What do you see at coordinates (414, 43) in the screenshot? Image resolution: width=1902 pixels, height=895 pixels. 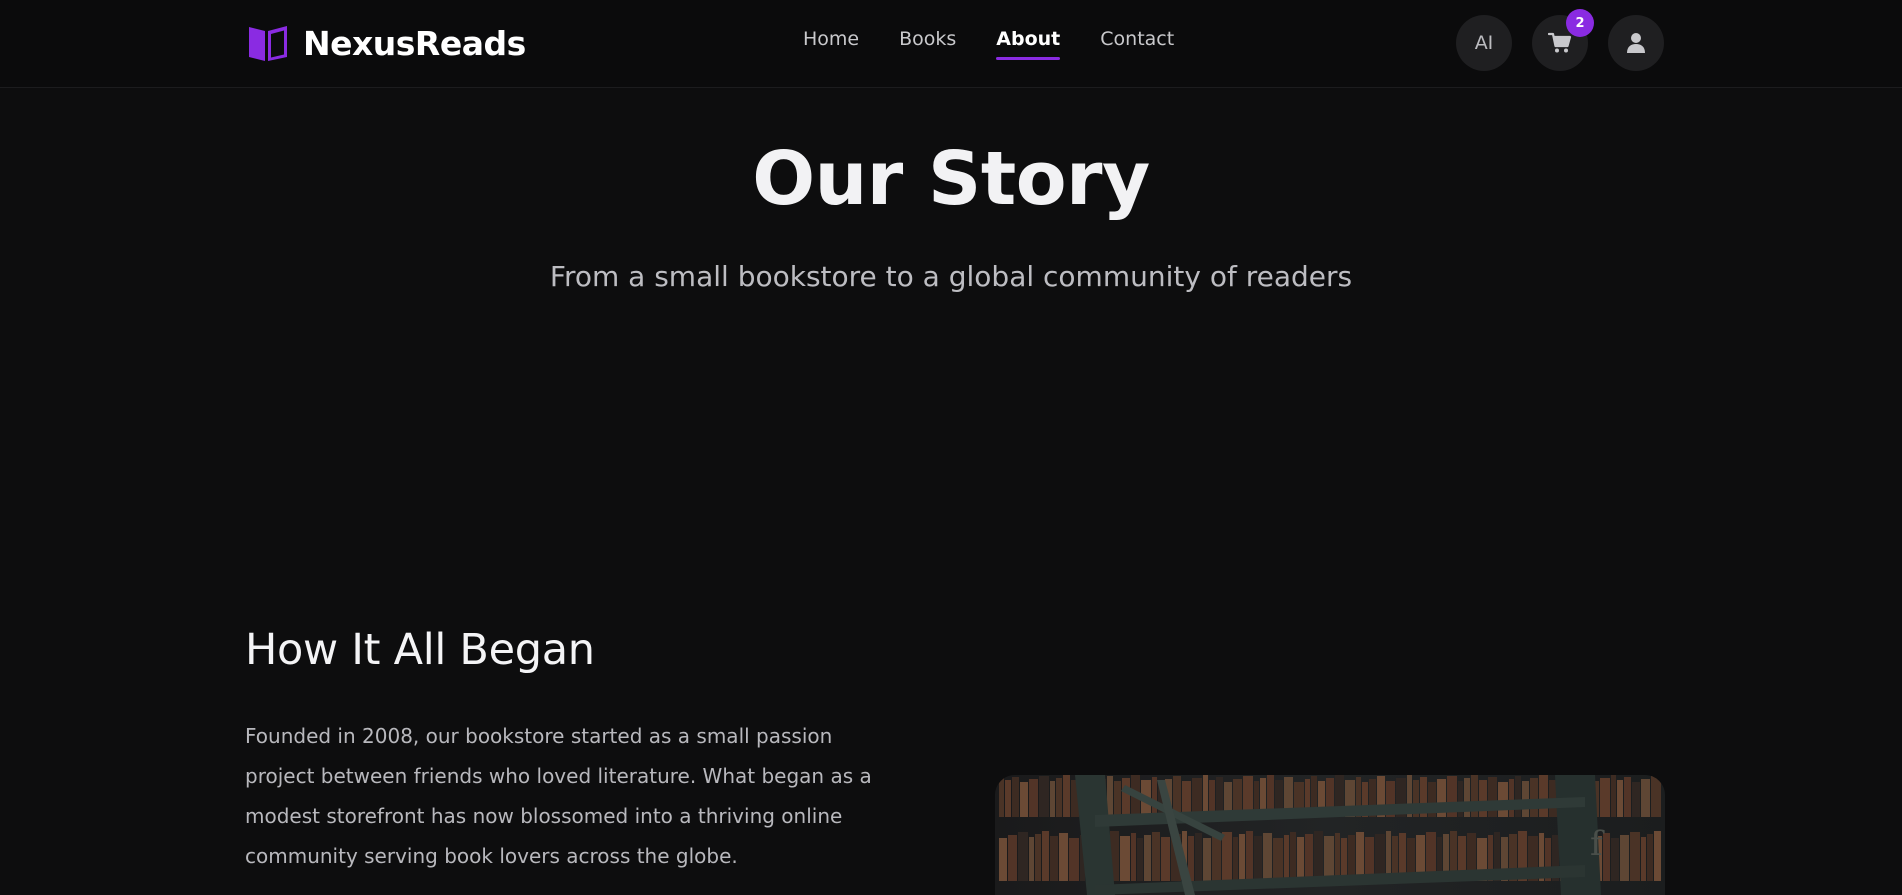 I see `brand-name: NexusReads` at bounding box center [414, 43].